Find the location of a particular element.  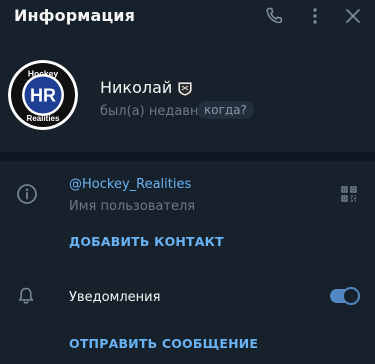

avatar: HR Hockey Realities is located at coordinates (43, 95).